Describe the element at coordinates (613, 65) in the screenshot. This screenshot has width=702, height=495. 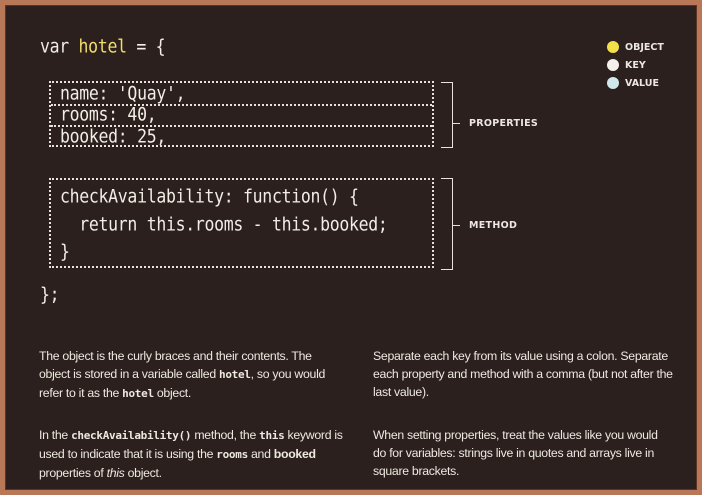
I see `white-dot-icon` at that location.